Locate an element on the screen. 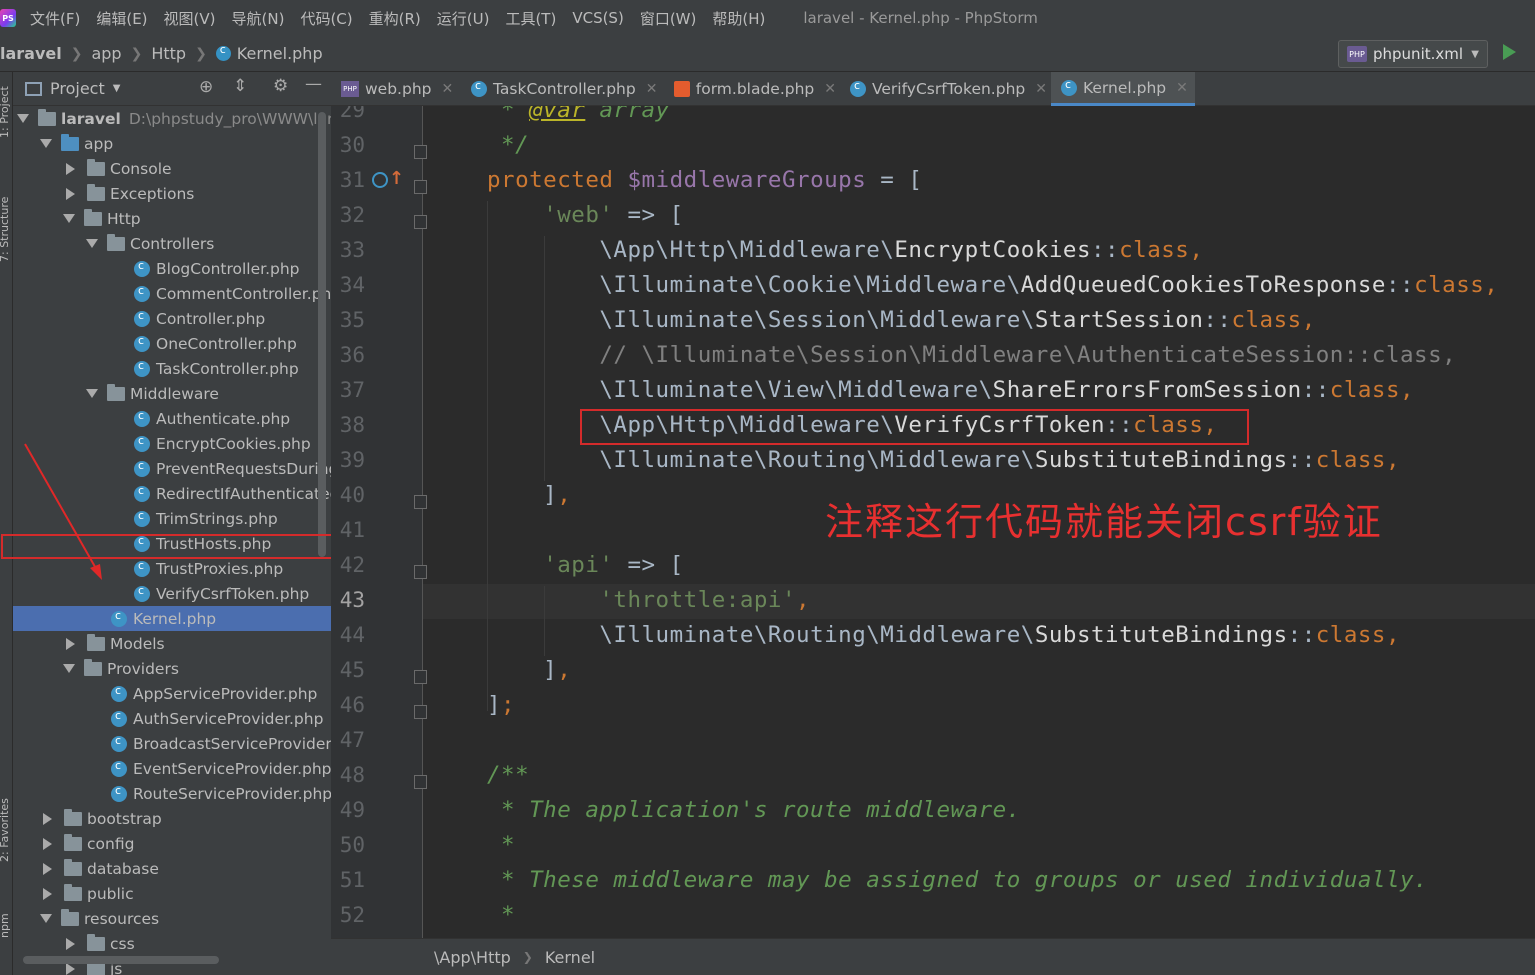 Image resolution: width=1535 pixels, height=975 pixels. gear-icon: ⚙ is located at coordinates (280, 86).